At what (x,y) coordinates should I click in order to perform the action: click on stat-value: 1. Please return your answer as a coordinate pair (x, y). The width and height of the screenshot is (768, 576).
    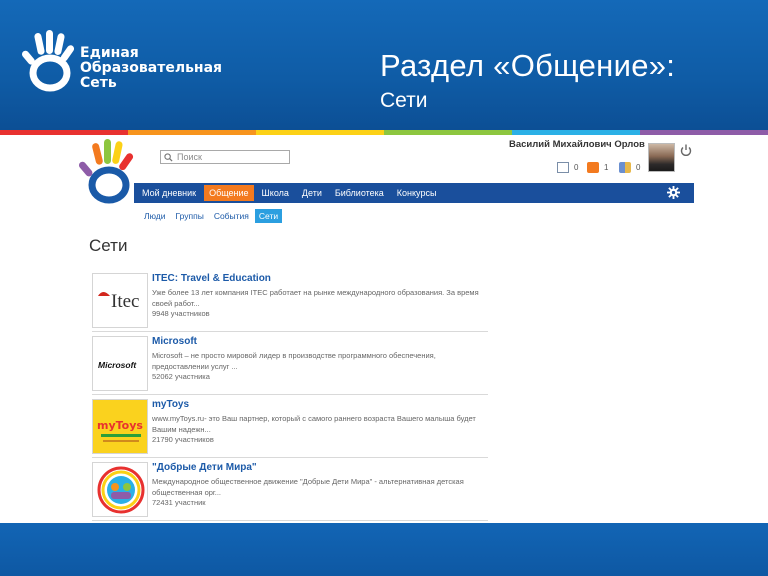
    Looking at the image, I should click on (606, 167).